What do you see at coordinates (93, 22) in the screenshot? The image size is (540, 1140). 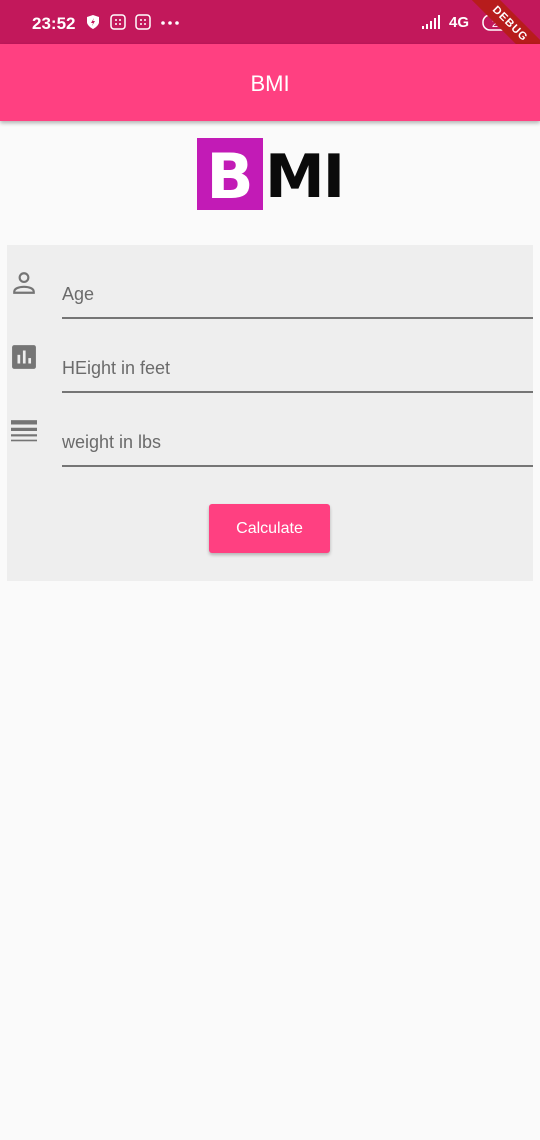 I see `shield-icon` at bounding box center [93, 22].